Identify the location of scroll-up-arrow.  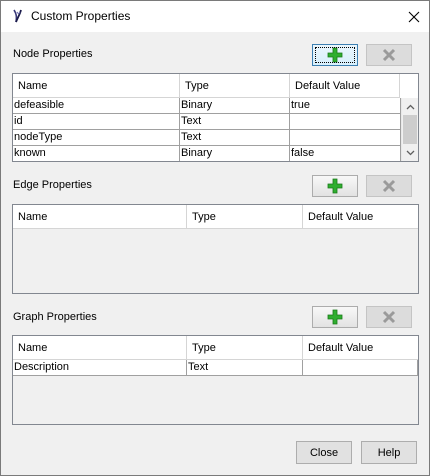
(410, 106).